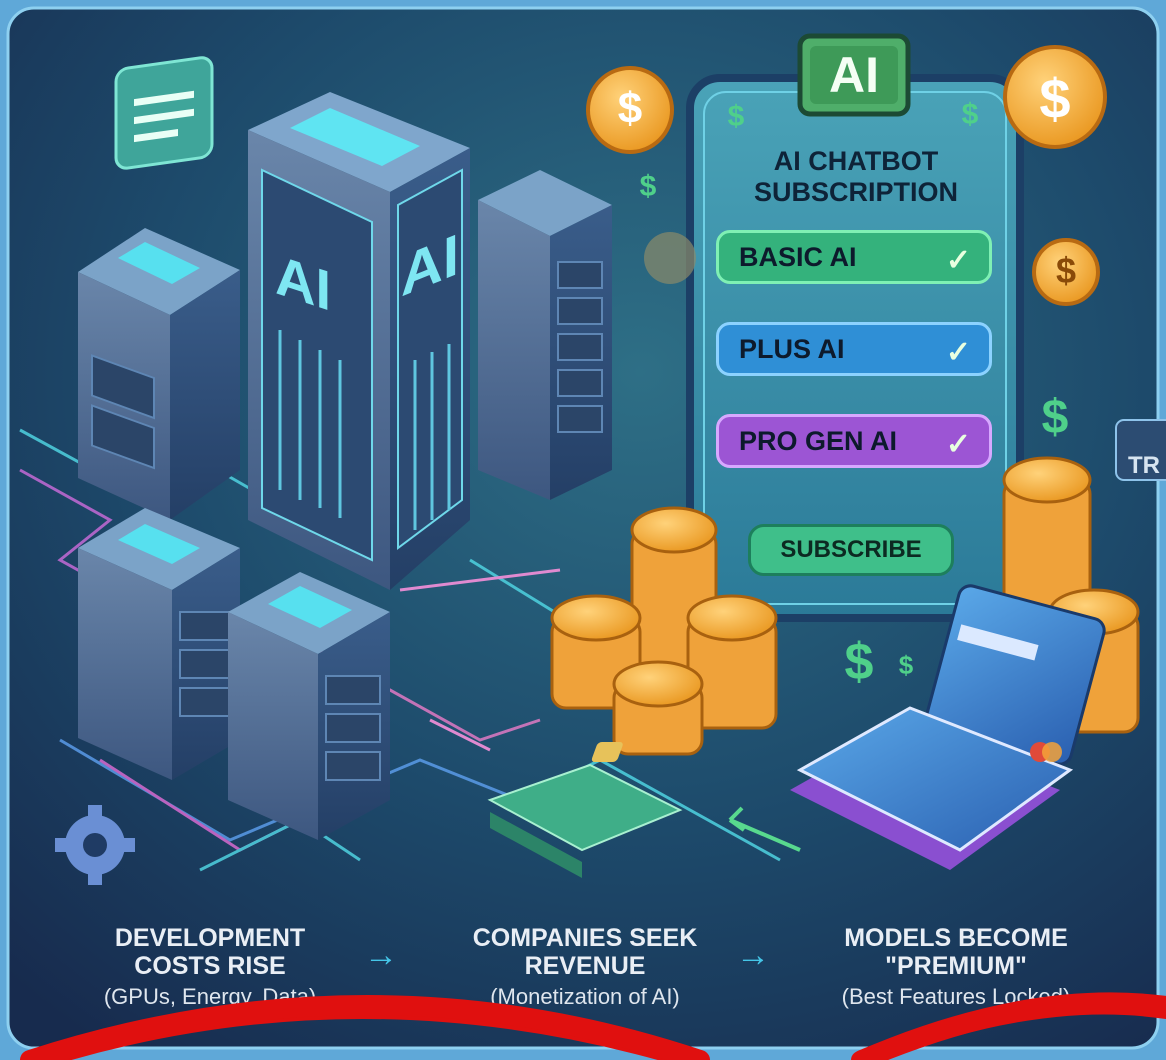 This screenshot has width=1166, height=1060. Describe the element at coordinates (854, 349) in the screenshot. I see `plan-plus-ai: PLUS AI ✓` at that location.